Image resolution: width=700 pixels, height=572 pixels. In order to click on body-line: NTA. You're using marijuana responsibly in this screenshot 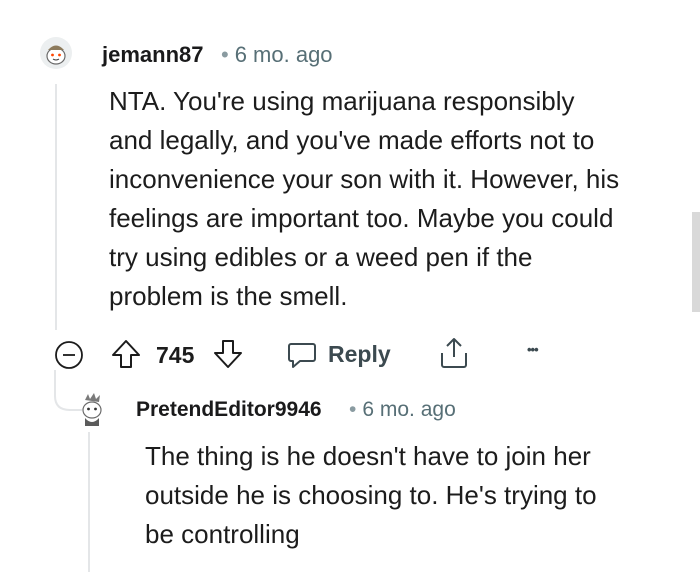, I will do `click(342, 101)`.